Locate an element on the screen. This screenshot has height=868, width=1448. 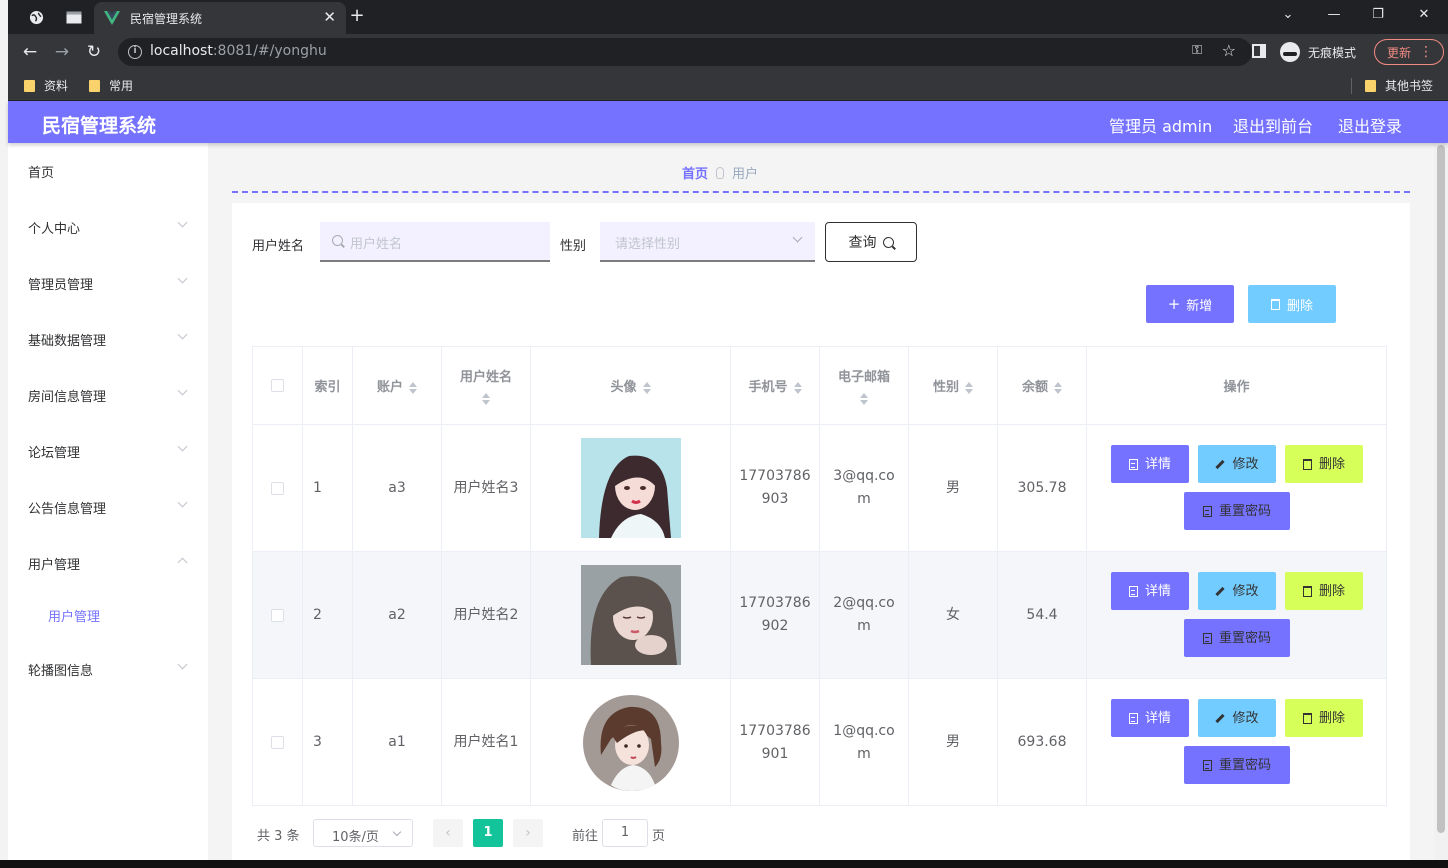
header-label: 电子邮箱 is located at coordinates (863, 377).